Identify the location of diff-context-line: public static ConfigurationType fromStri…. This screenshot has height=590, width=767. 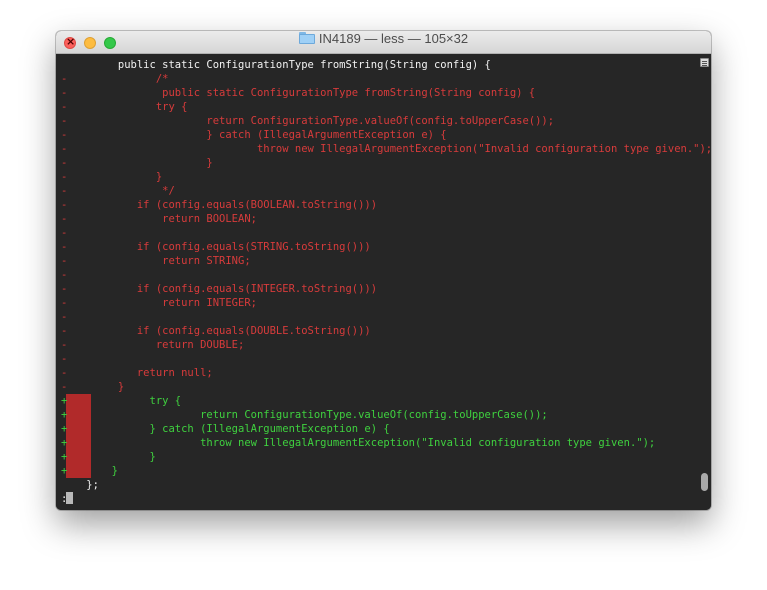
(276, 65).